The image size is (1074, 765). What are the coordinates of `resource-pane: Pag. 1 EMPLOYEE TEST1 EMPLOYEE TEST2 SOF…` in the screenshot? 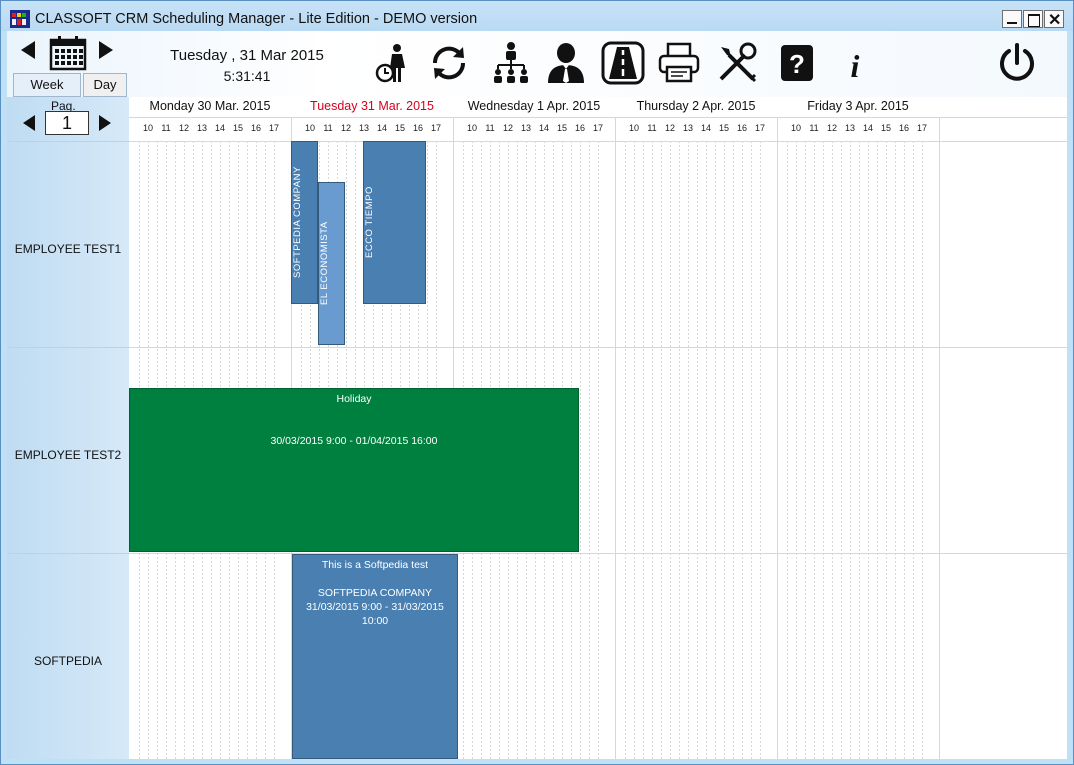 It's located at (68, 428).